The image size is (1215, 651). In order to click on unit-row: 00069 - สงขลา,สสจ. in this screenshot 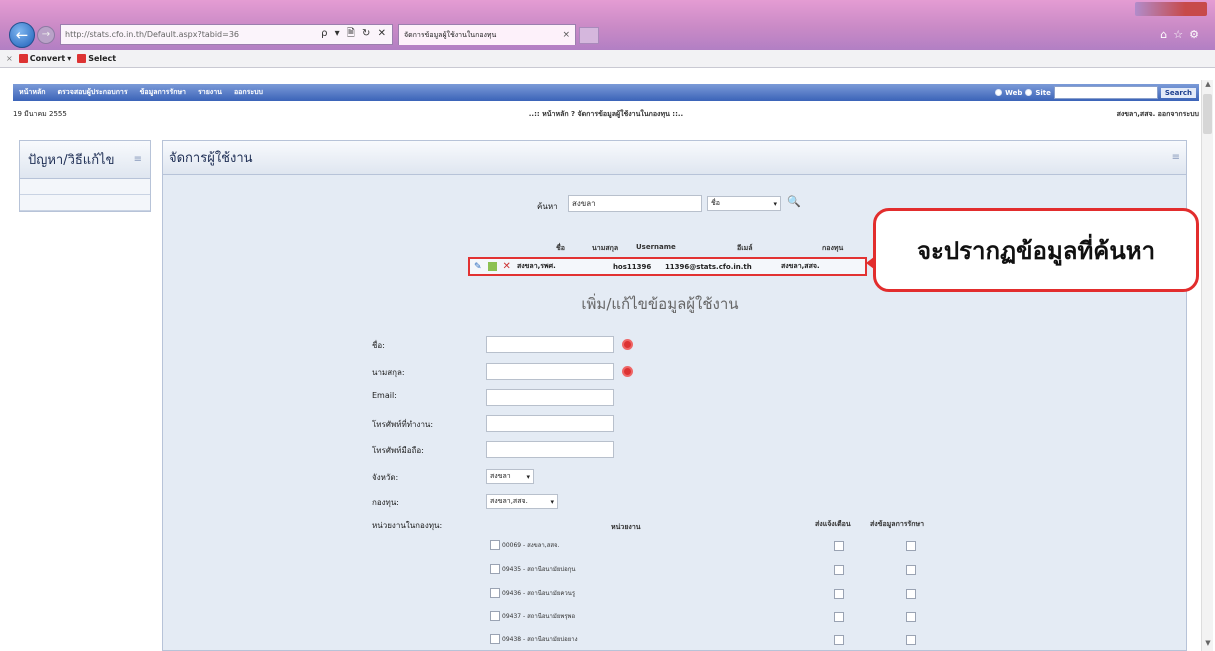, I will do `click(524, 545)`.